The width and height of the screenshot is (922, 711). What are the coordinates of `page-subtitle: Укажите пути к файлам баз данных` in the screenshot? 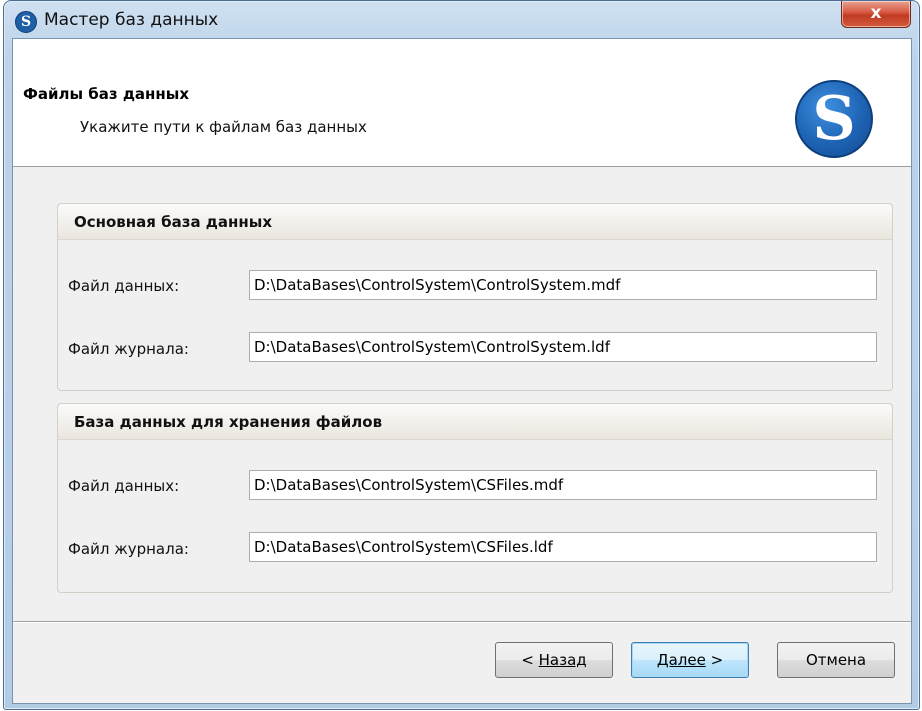 It's located at (223, 127).